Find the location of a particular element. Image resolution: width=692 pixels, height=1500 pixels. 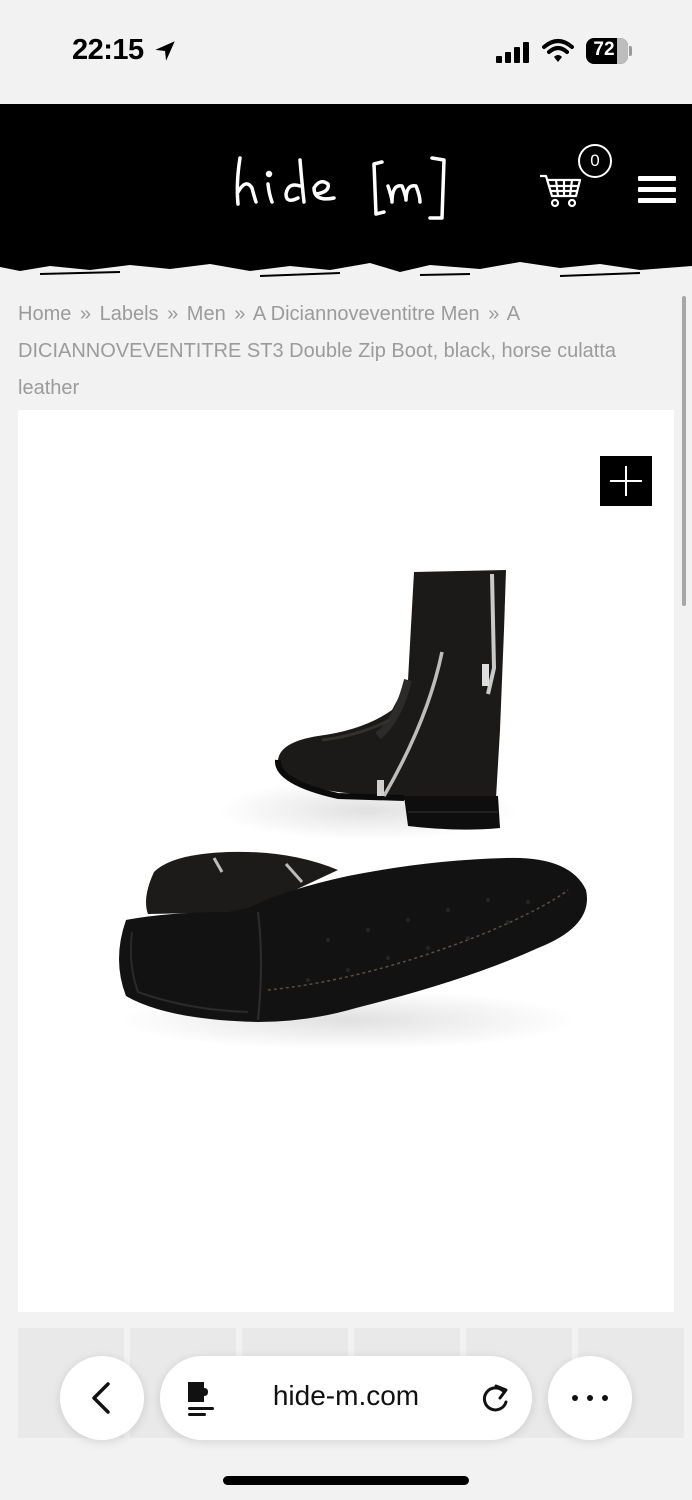

ellipsis-icon is located at coordinates (590, 1398).